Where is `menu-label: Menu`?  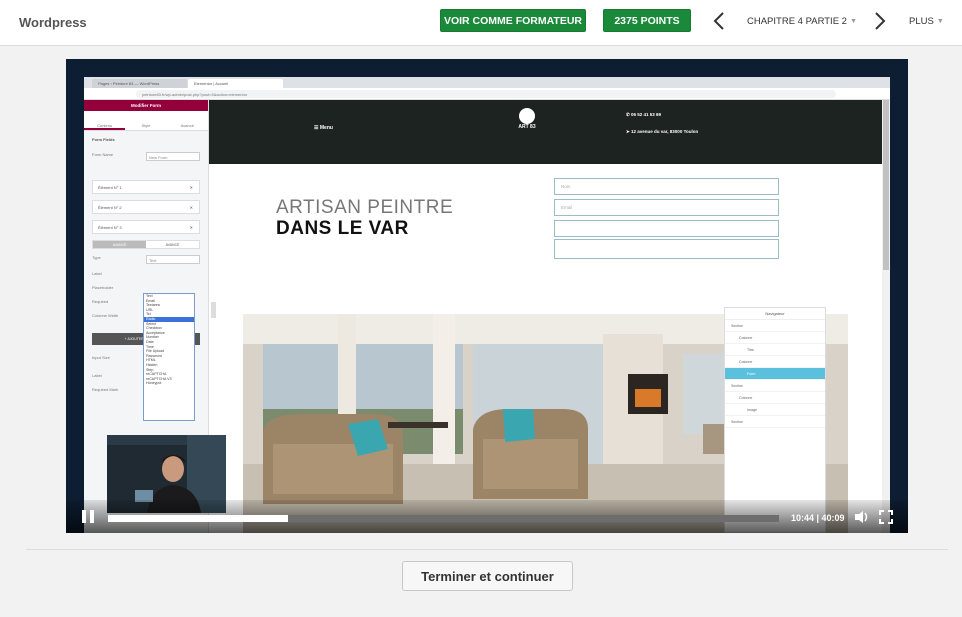 menu-label: Menu is located at coordinates (326, 128).